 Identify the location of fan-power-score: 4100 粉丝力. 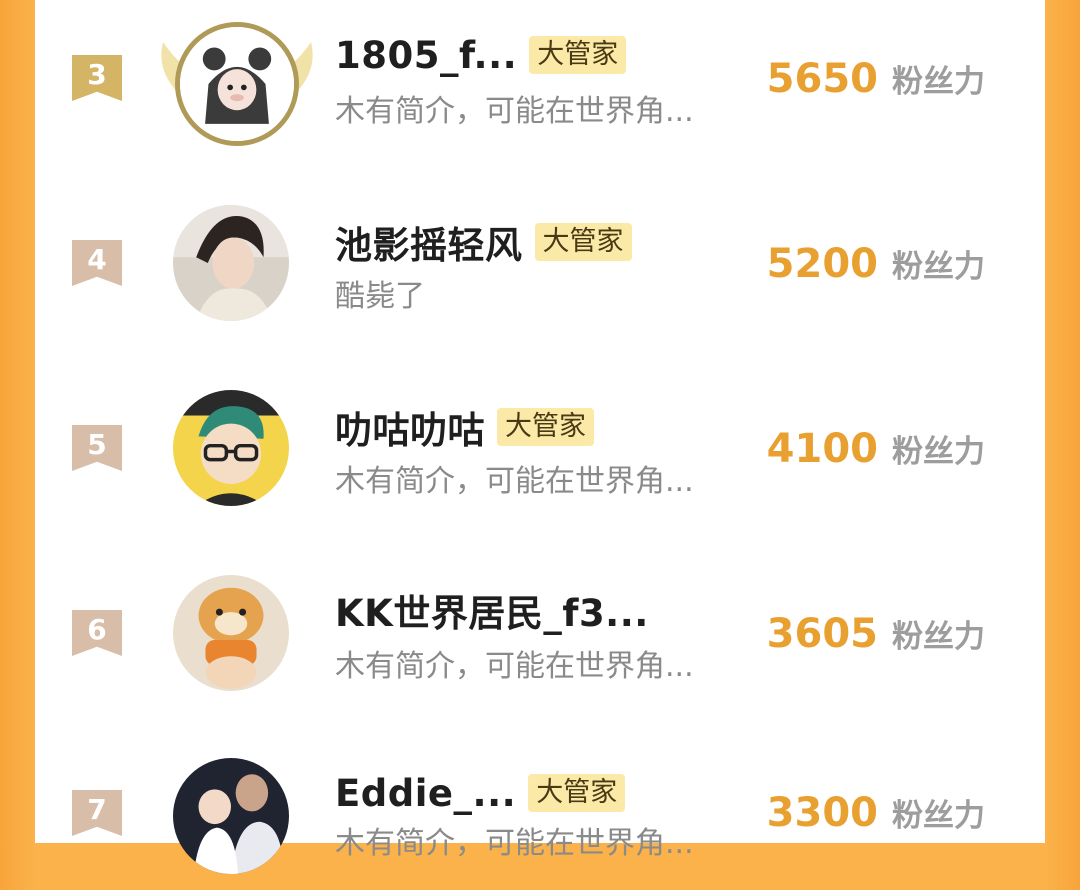
(876, 449).